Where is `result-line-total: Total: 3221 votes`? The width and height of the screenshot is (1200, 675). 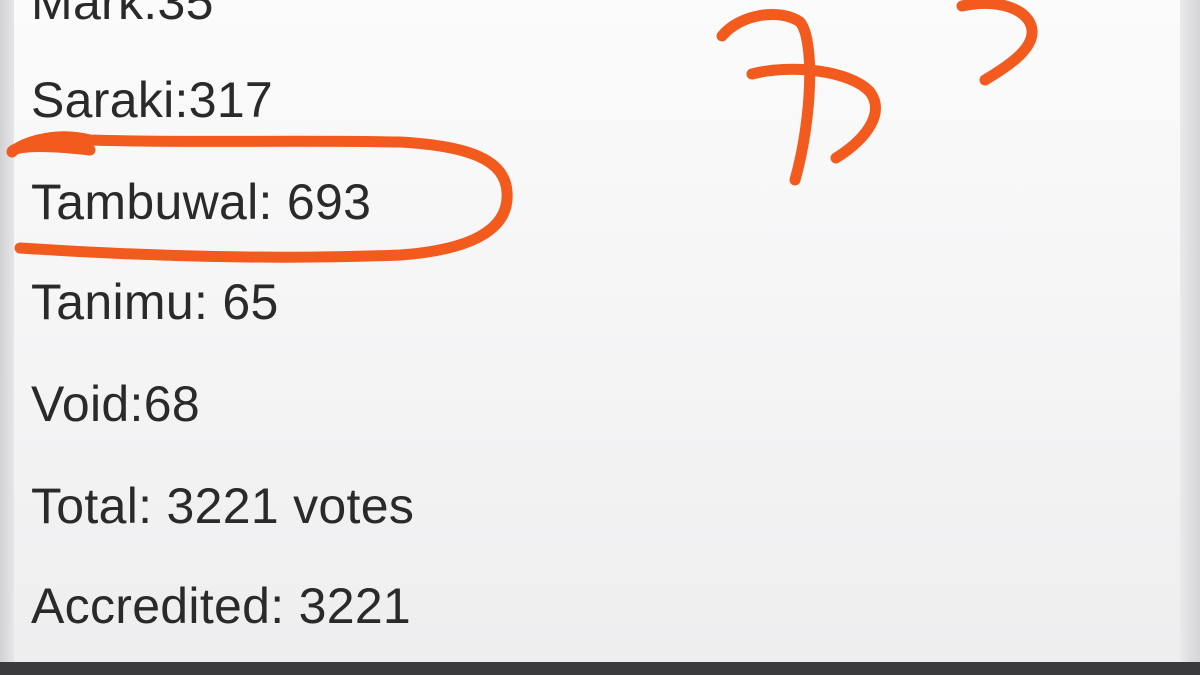 result-line-total: Total: 3221 votes is located at coordinates (223, 506).